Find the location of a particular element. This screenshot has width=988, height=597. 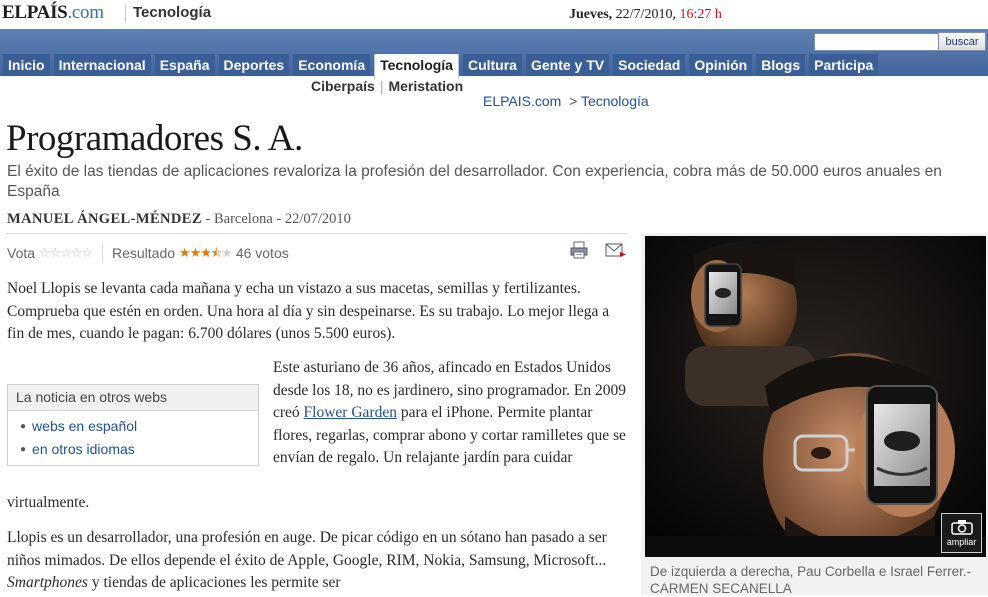

time-value: 16:27 h is located at coordinates (700, 14).